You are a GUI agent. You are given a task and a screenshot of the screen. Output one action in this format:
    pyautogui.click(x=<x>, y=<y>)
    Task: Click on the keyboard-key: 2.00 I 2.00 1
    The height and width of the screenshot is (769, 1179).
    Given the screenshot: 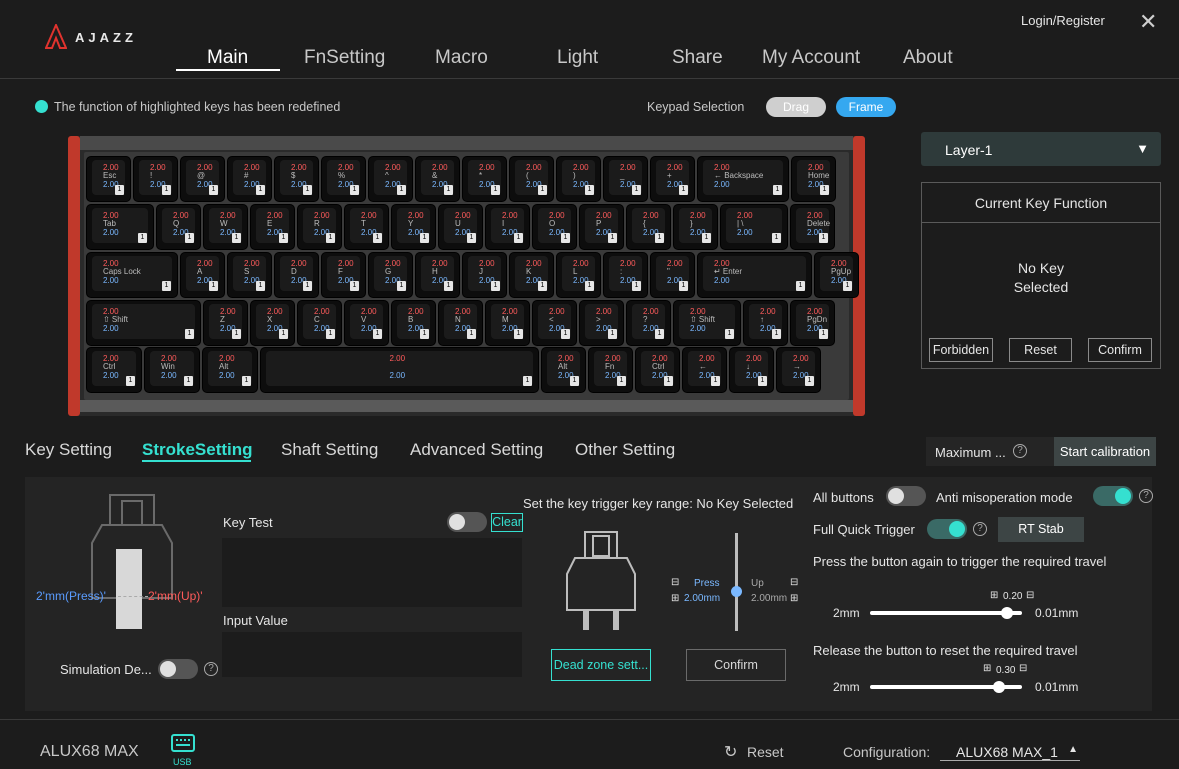 What is the action you would take?
    pyautogui.click(x=507, y=227)
    